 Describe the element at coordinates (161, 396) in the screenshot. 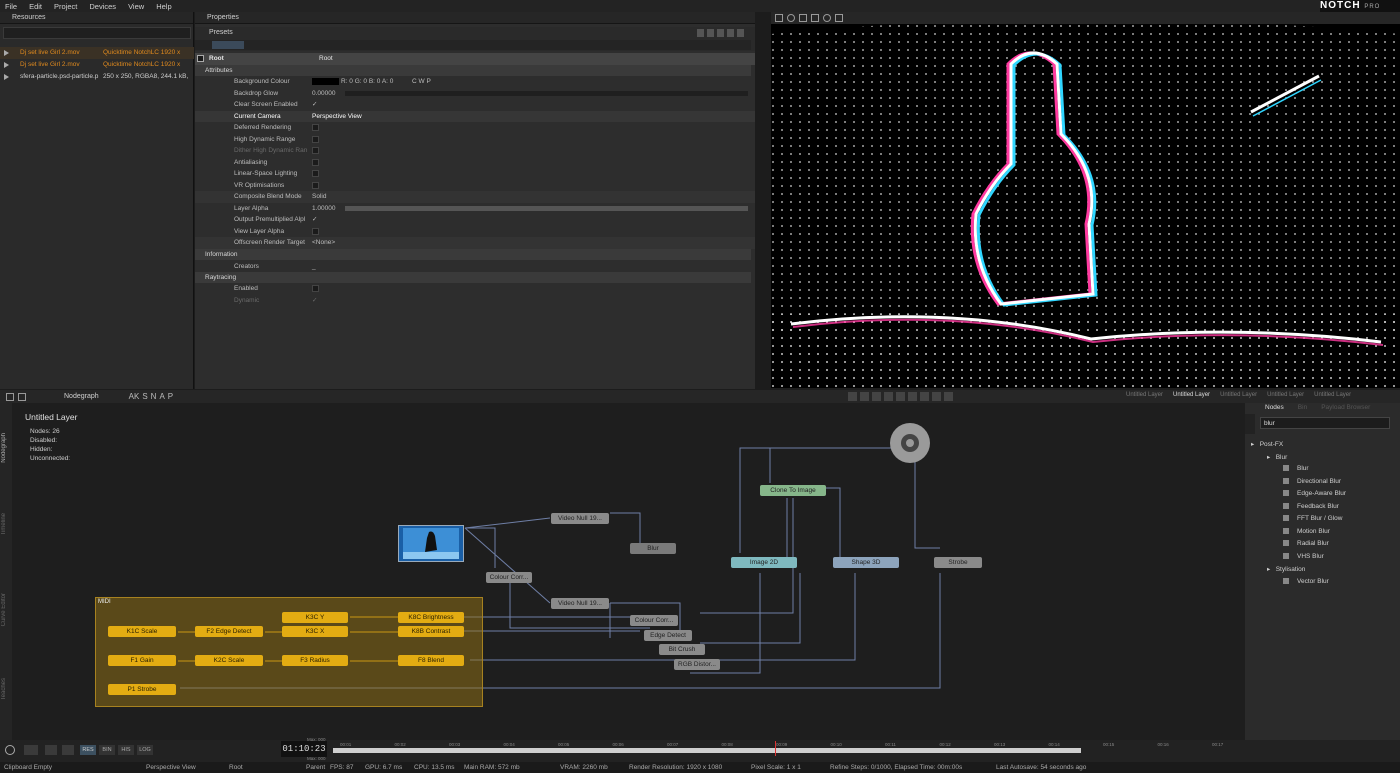

I see `snap-a-tool: A` at that location.